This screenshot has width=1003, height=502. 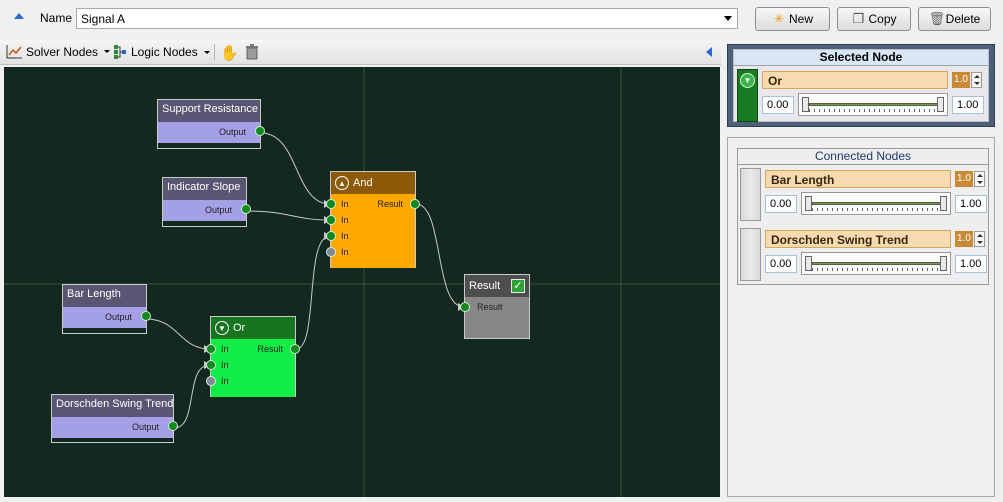 I want to click on result-node: Result ✓ Result, so click(x=495, y=306).